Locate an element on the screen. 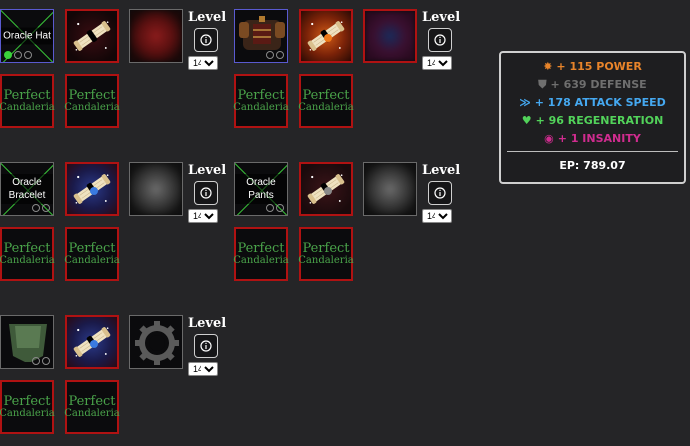  stat-power: ✸ + 115 POWER is located at coordinates (592, 66).